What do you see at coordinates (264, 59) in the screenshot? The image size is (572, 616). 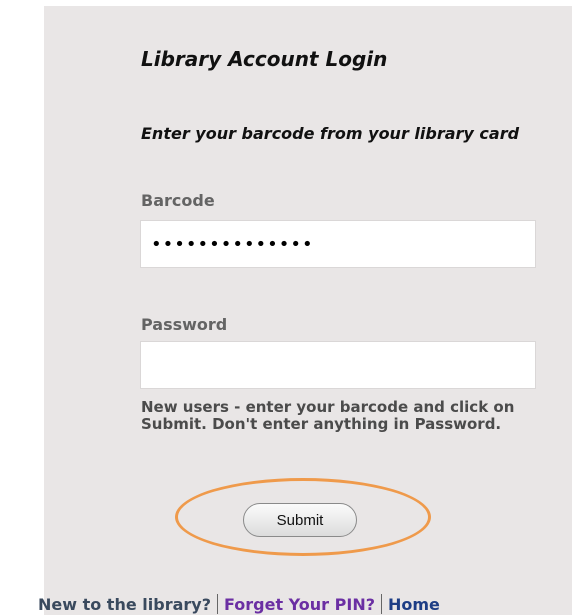 I see `page-title: Library Account Login` at bounding box center [264, 59].